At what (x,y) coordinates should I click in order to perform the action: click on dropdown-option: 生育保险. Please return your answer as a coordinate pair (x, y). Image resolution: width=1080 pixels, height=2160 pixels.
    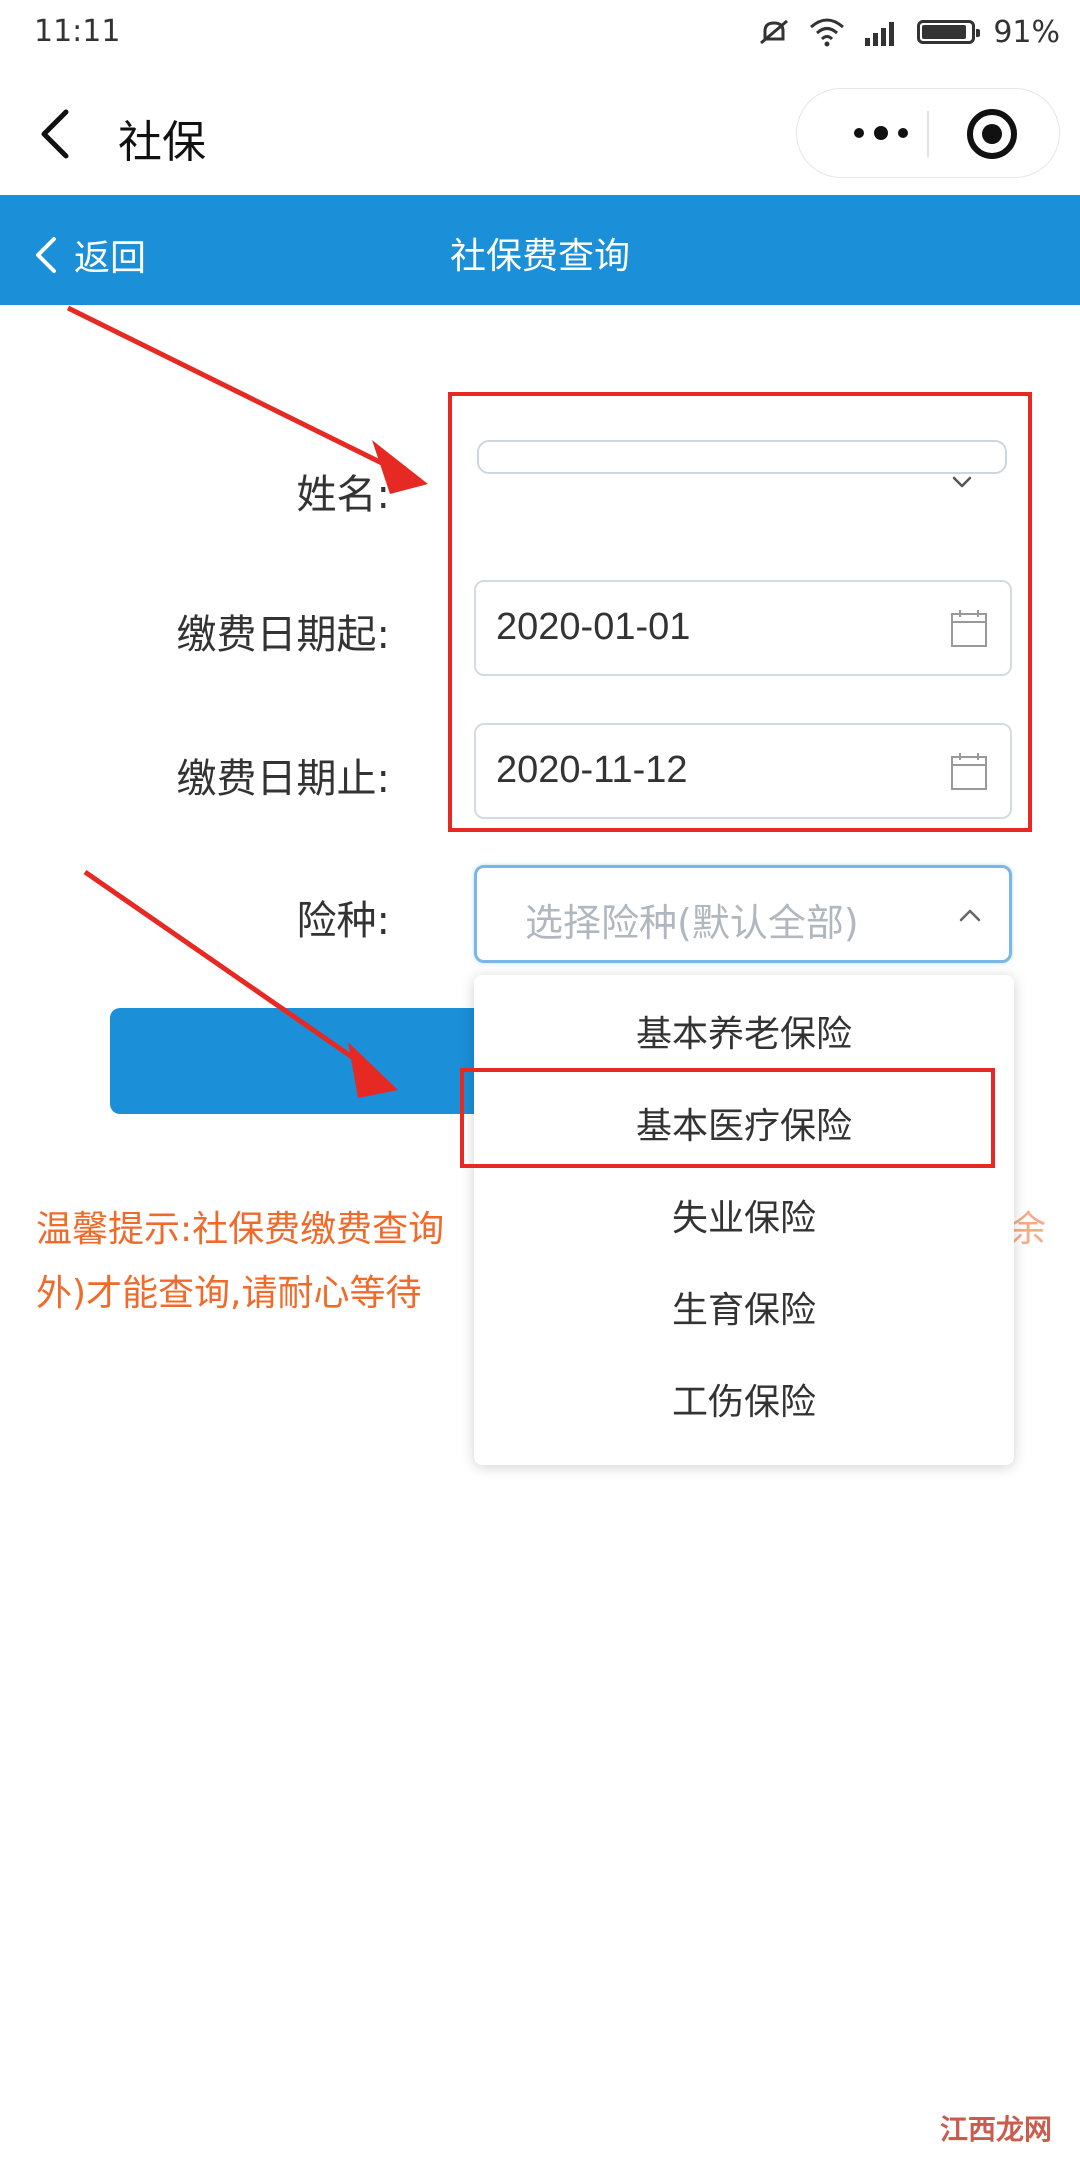
    Looking at the image, I should click on (744, 1311).